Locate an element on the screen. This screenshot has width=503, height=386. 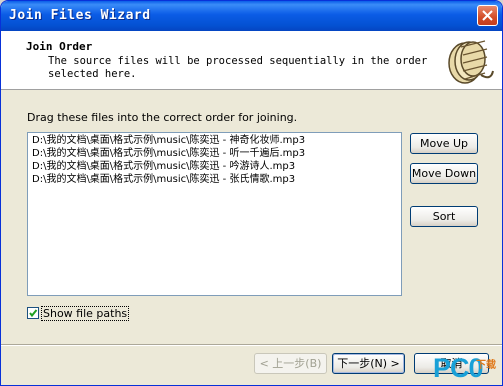
footer-divider is located at coordinates (251, 345).